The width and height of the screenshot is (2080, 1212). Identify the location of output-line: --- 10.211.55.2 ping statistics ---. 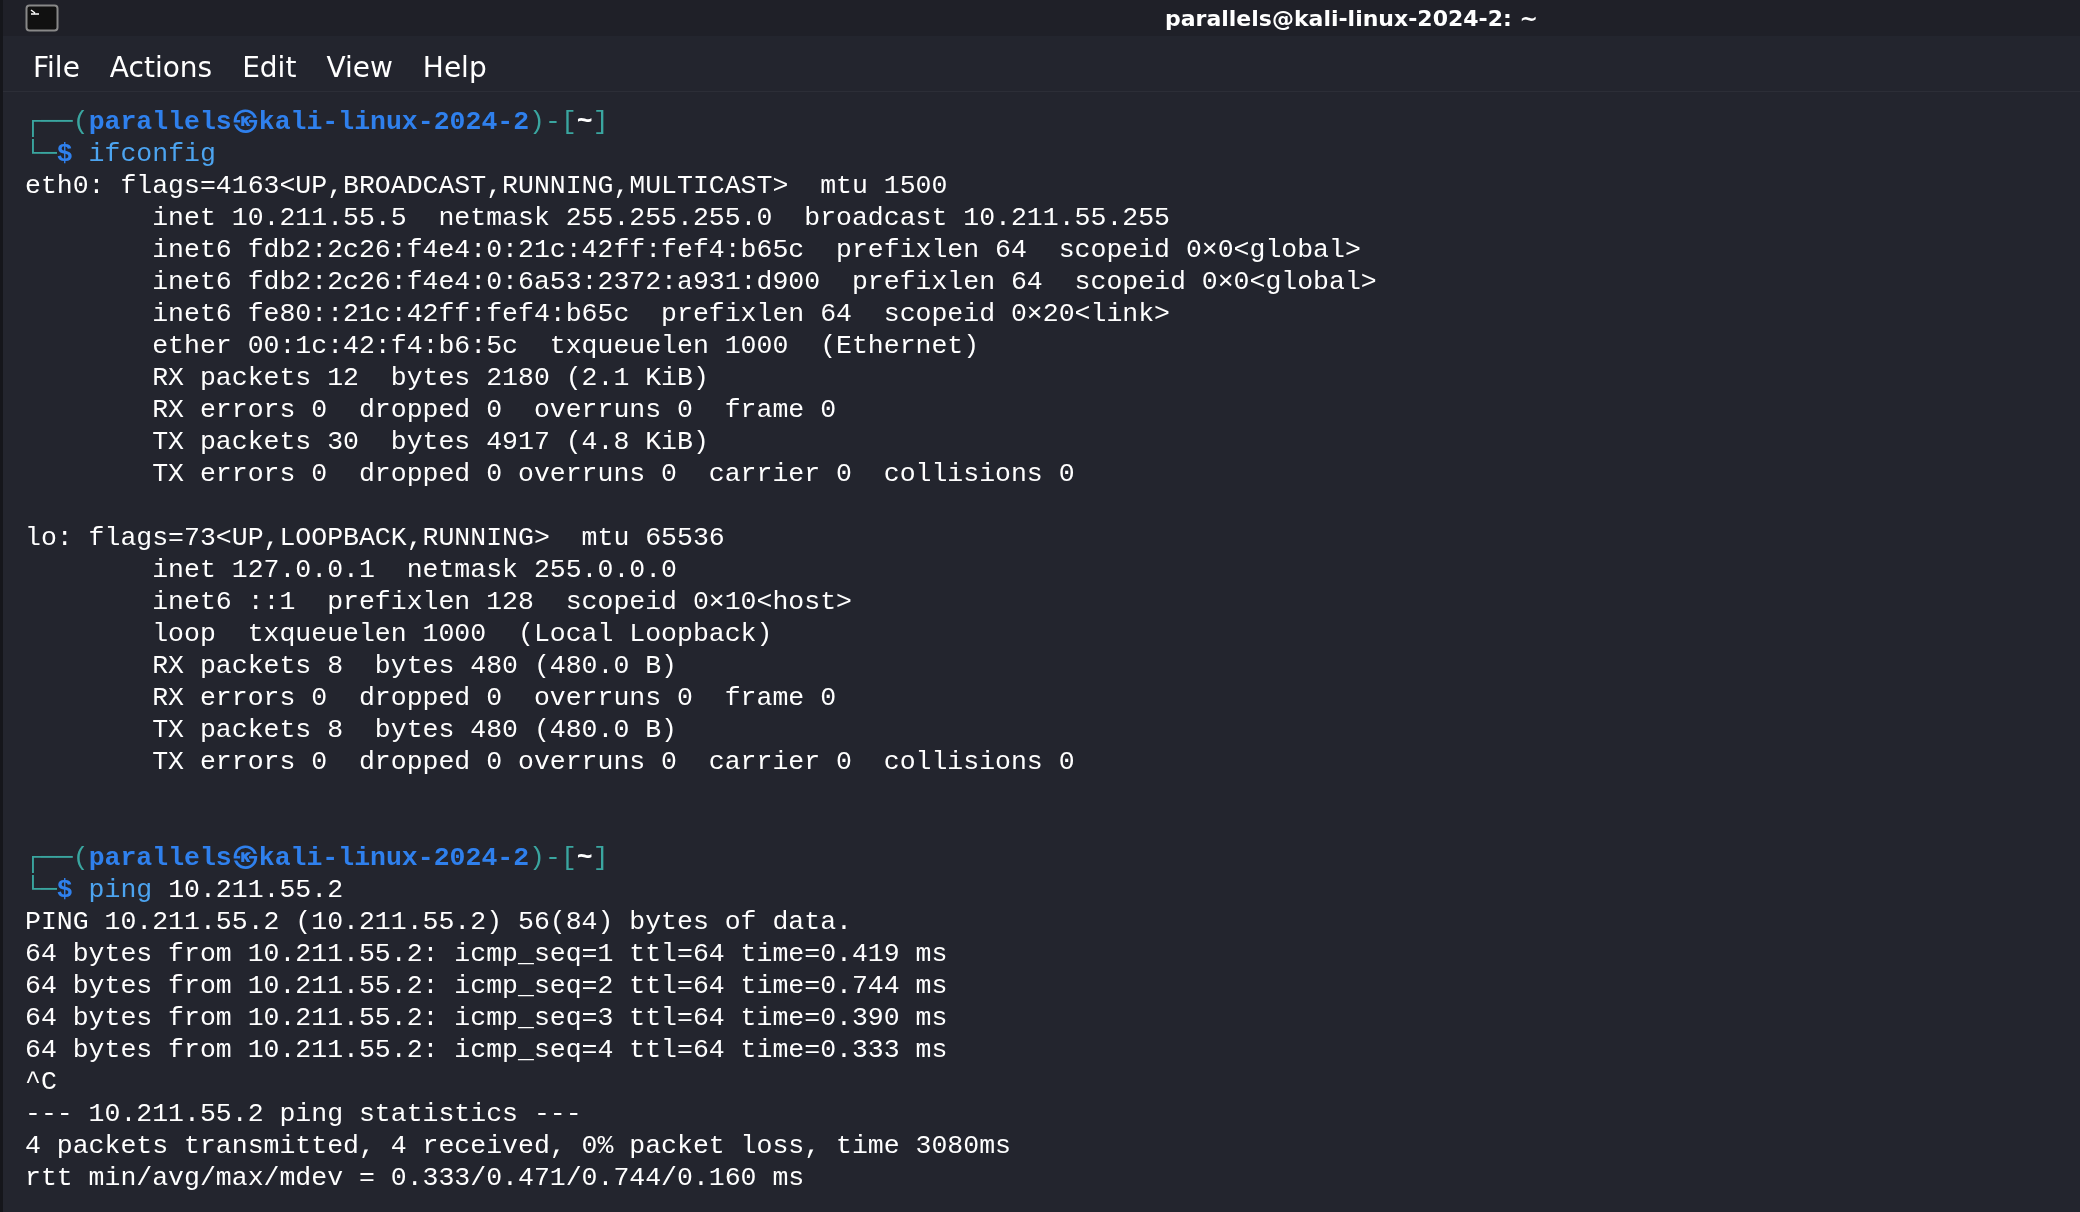
(304, 1114).